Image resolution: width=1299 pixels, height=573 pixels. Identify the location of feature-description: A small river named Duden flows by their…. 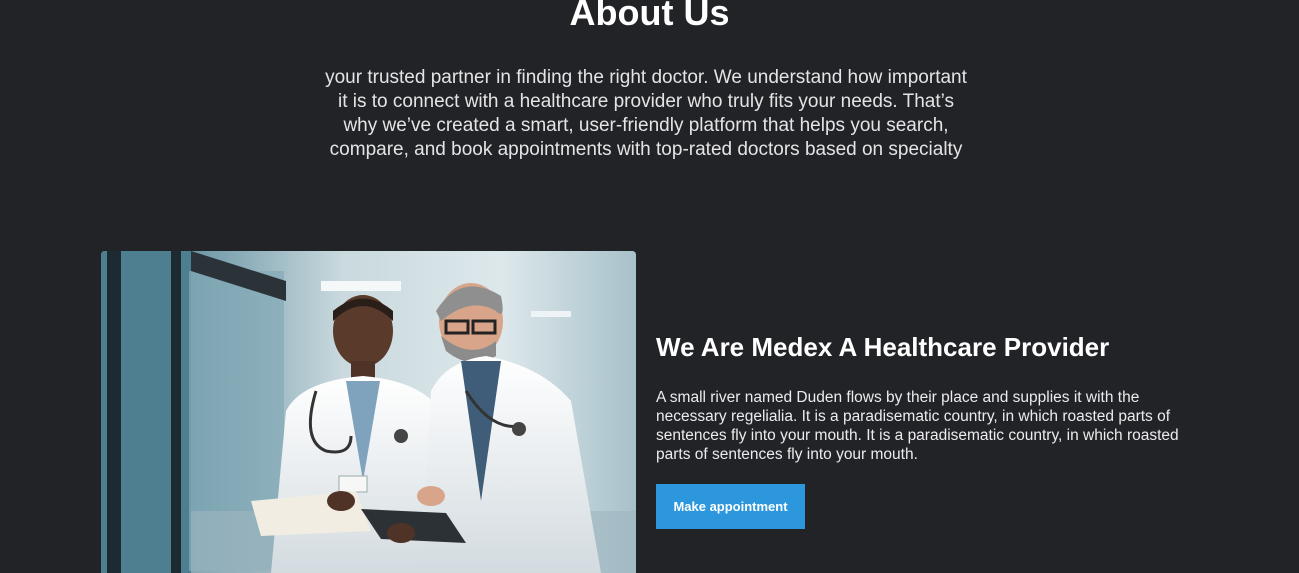
(917, 426).